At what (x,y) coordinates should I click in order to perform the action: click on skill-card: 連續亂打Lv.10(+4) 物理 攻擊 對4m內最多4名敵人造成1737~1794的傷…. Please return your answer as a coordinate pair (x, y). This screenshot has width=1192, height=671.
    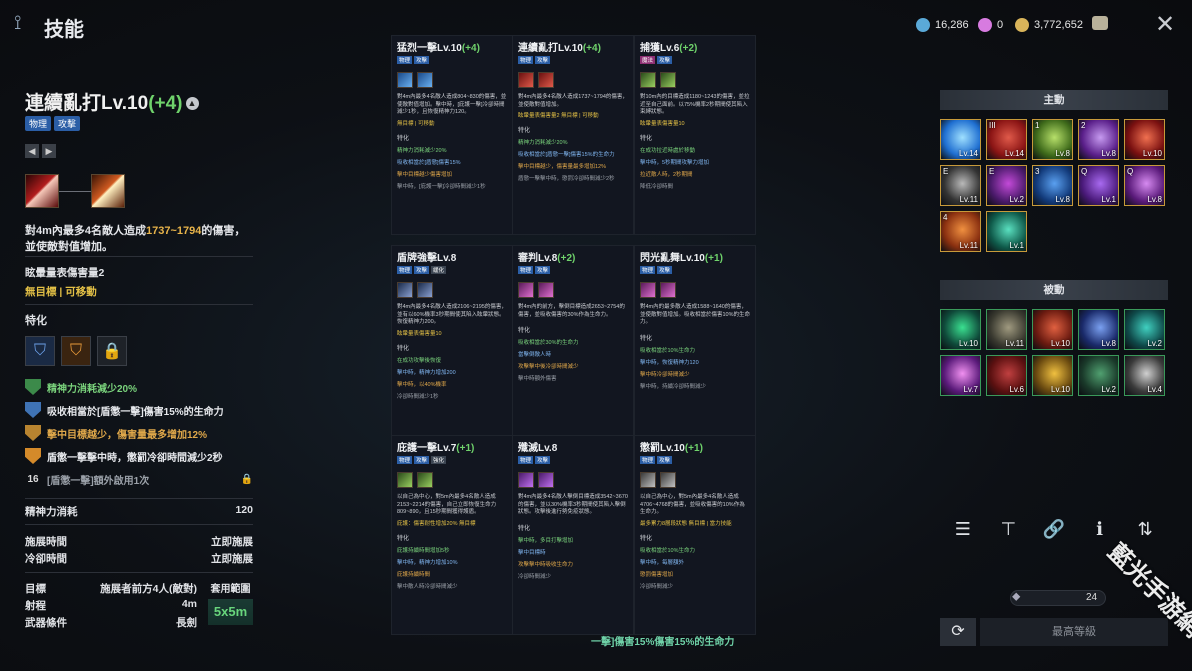
    Looking at the image, I should click on (573, 135).